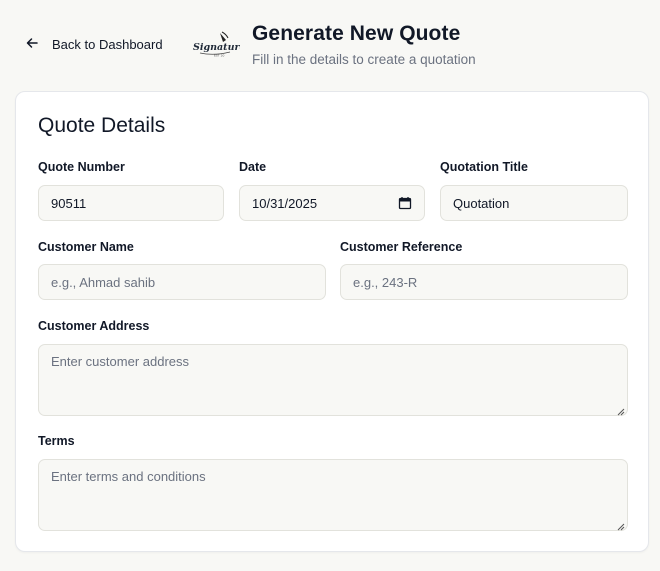 Image resolution: width=660 pixels, height=571 pixels. Describe the element at coordinates (81, 167) in the screenshot. I see `quote-number-label: Quote Number` at that location.